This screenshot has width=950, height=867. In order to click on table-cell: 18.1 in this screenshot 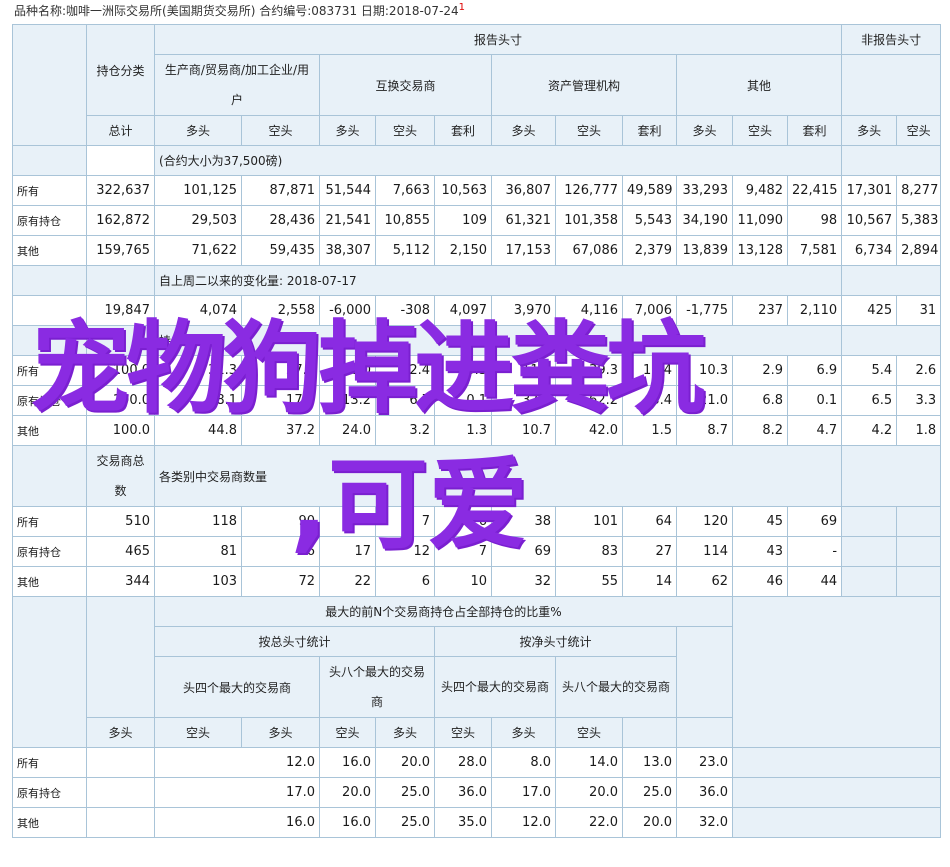, I will do `click(198, 400)`.